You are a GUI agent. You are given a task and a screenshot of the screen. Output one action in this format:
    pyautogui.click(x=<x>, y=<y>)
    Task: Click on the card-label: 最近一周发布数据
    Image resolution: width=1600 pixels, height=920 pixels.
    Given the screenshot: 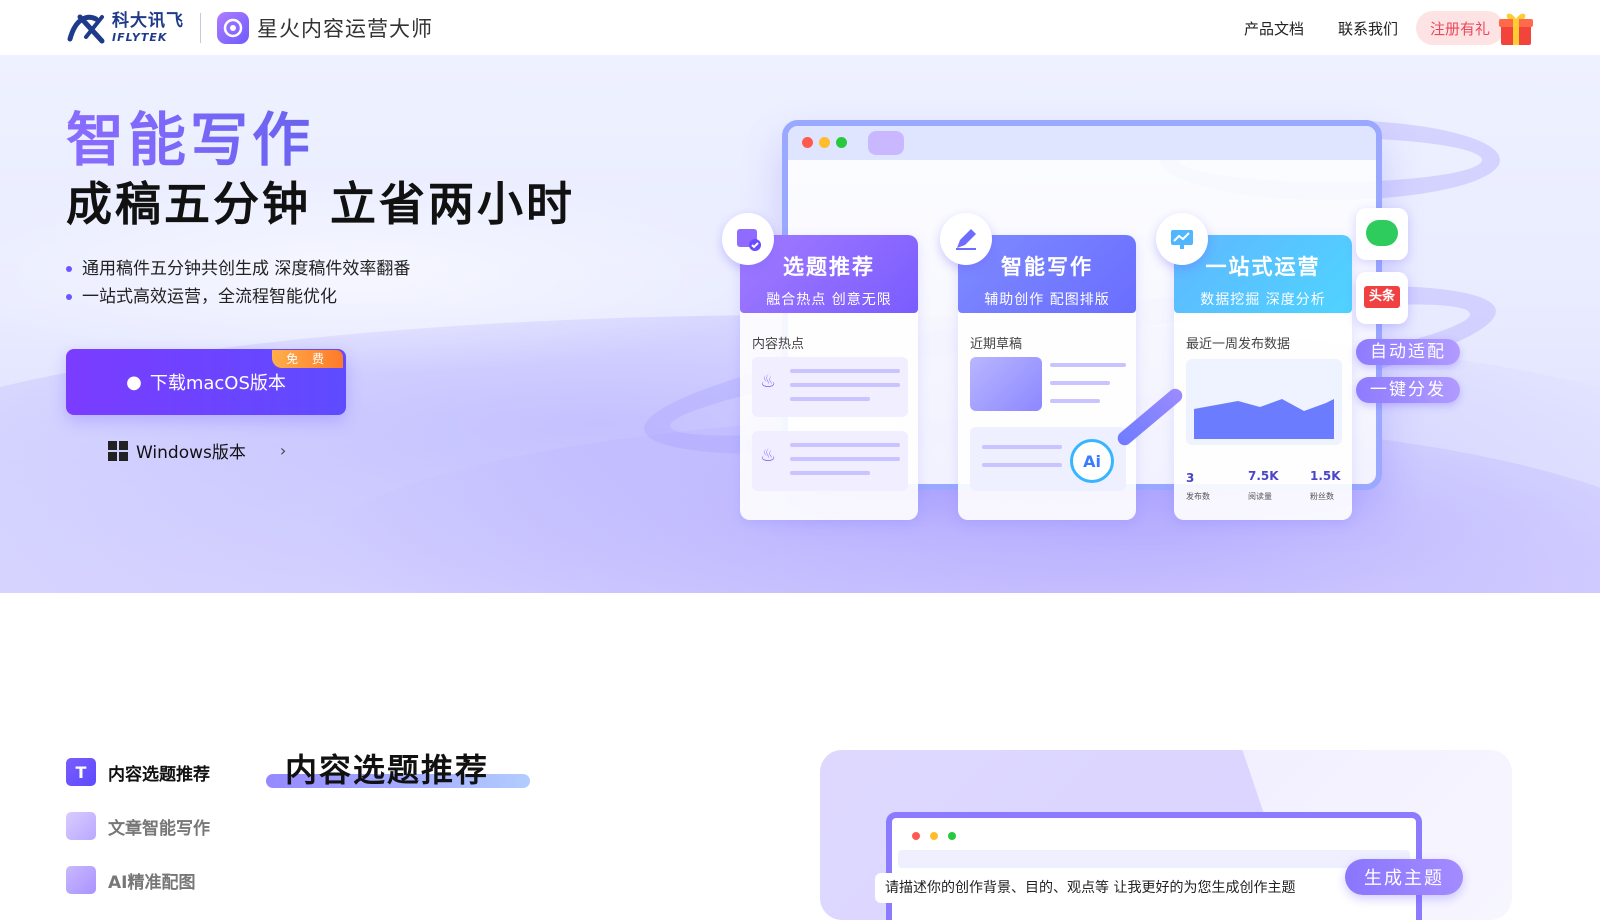 What is the action you would take?
    pyautogui.click(x=1238, y=344)
    